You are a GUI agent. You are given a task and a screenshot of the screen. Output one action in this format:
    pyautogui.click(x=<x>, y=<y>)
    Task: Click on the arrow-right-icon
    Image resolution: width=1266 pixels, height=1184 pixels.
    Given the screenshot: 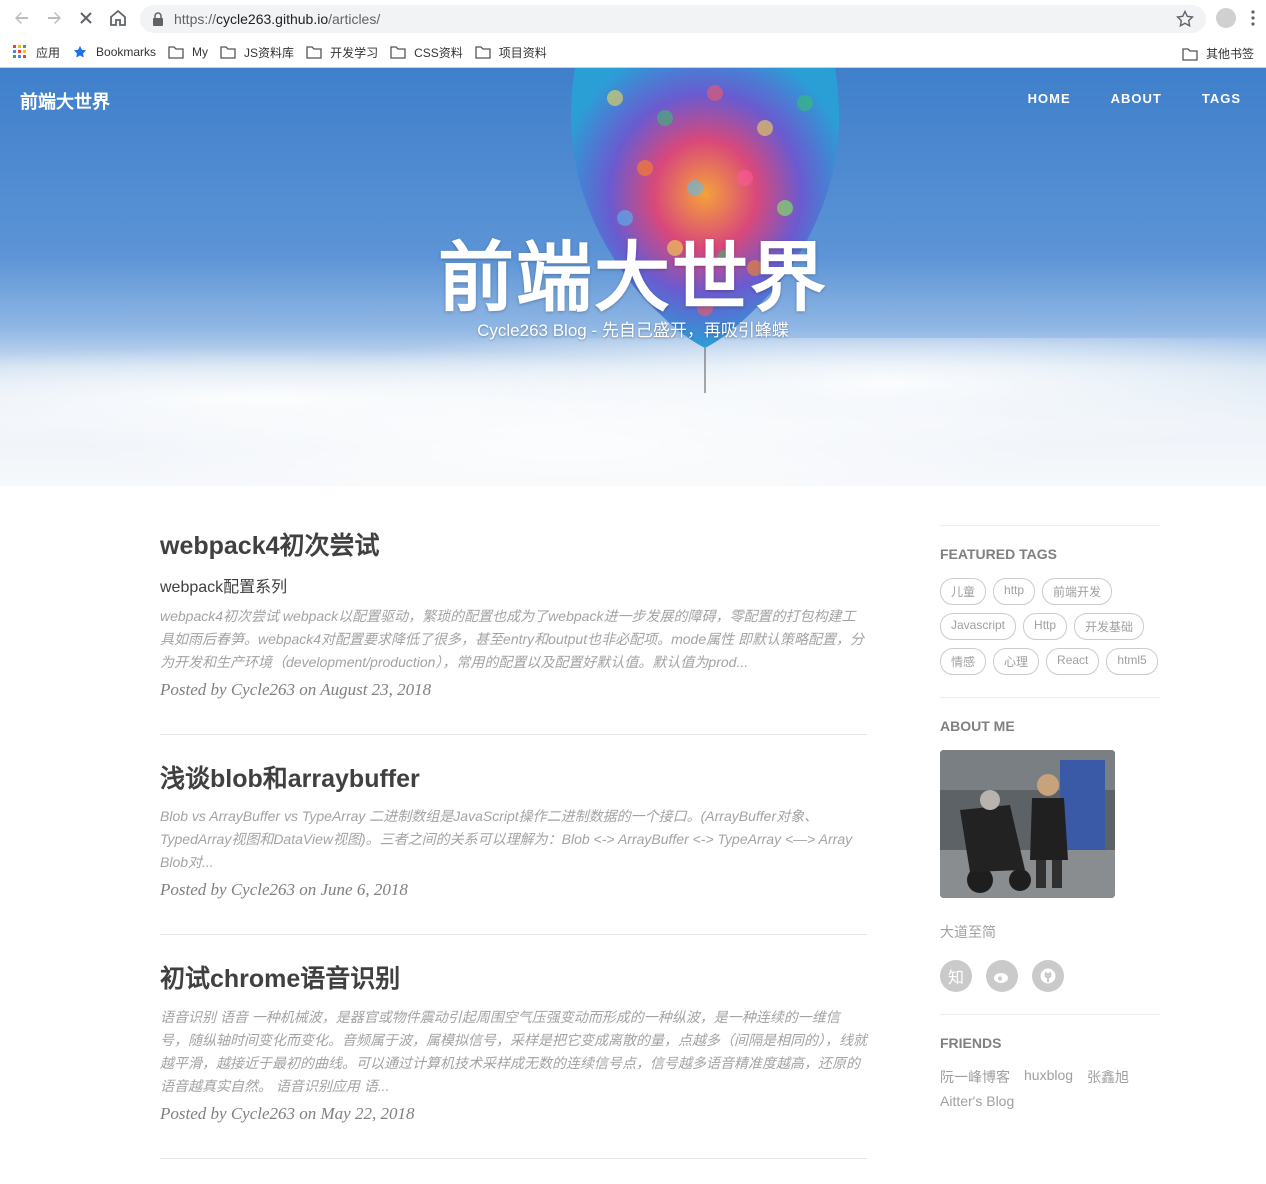 What is the action you would take?
    pyautogui.click(x=54, y=18)
    